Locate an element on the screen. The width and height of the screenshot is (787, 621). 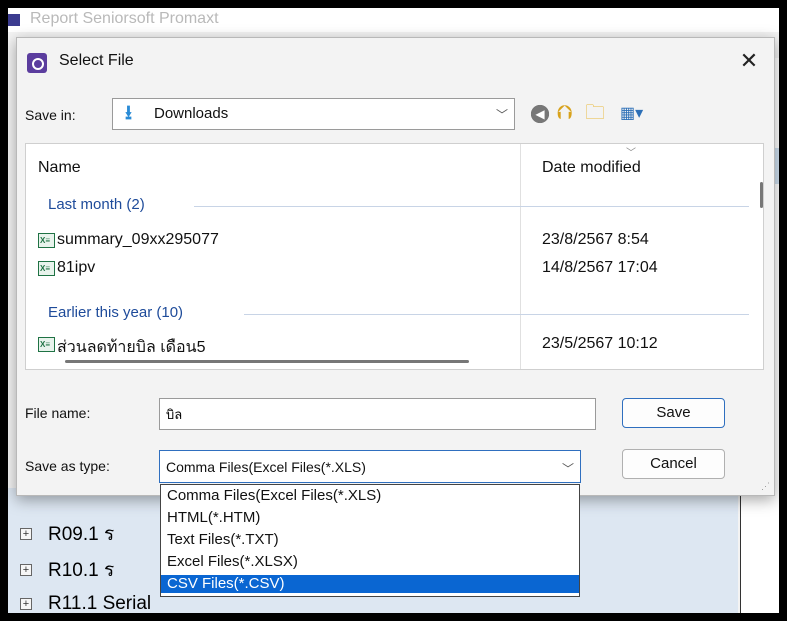
type-option: Comma Files(Excel Files(*.XLS) is located at coordinates (370, 496).